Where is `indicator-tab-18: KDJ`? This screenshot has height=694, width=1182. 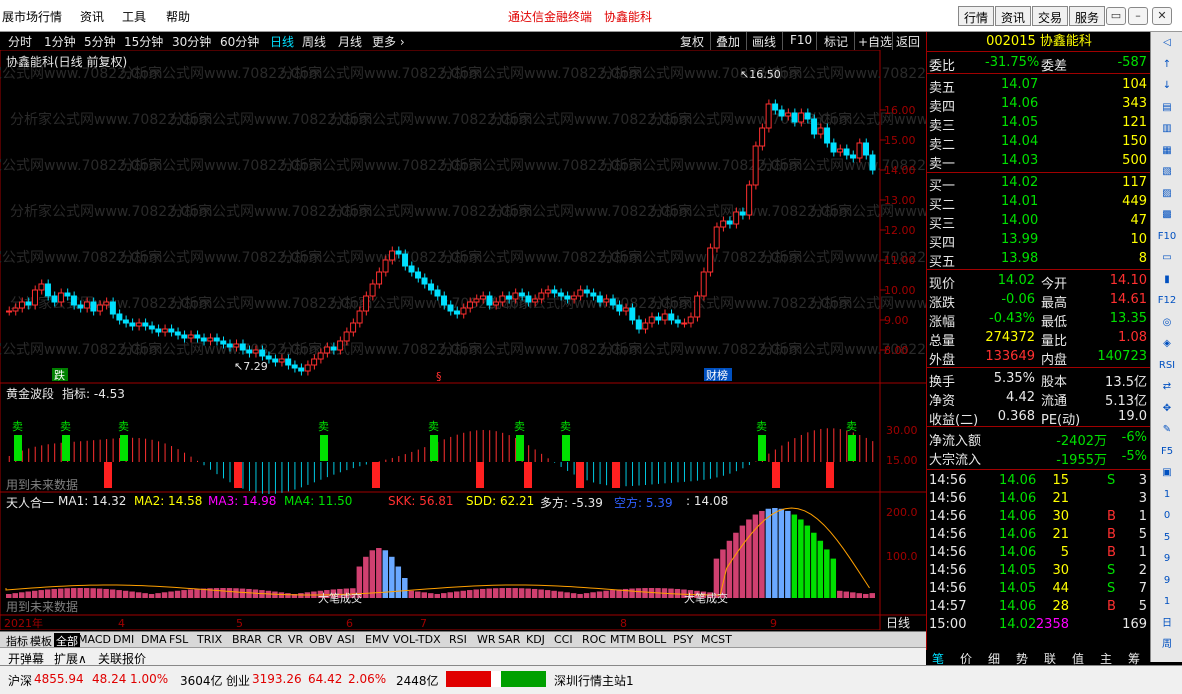
indicator-tab-18: KDJ is located at coordinates (535, 639).